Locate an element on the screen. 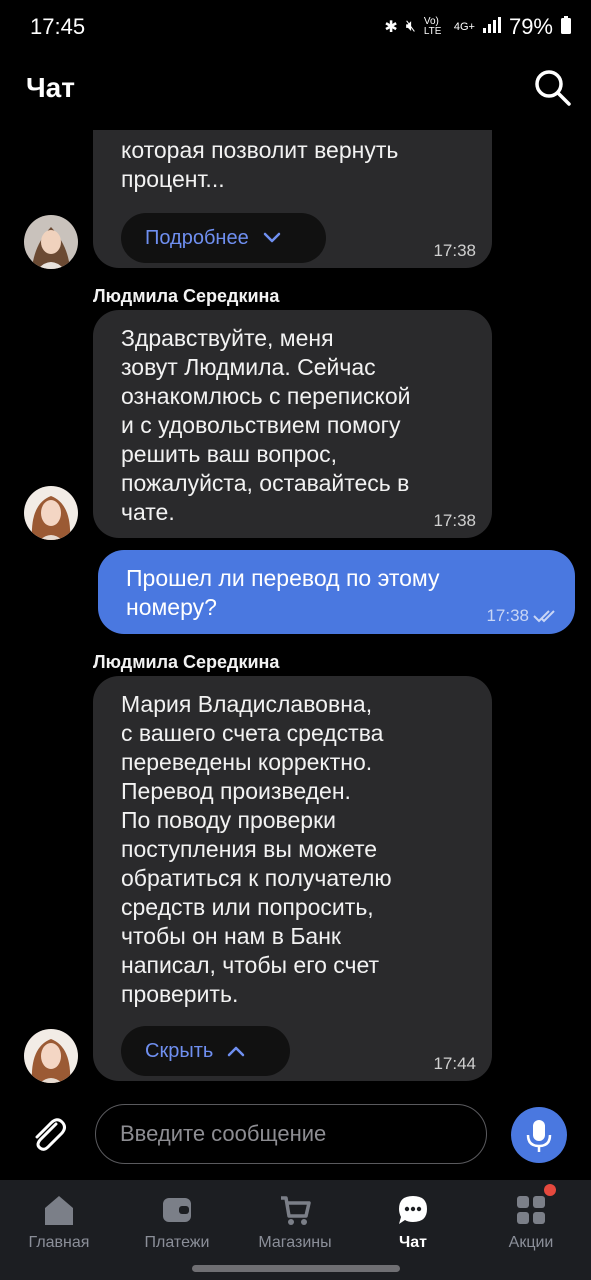 This screenshot has height=1280, width=591. paperclip-icon is located at coordinates (50, 1134).